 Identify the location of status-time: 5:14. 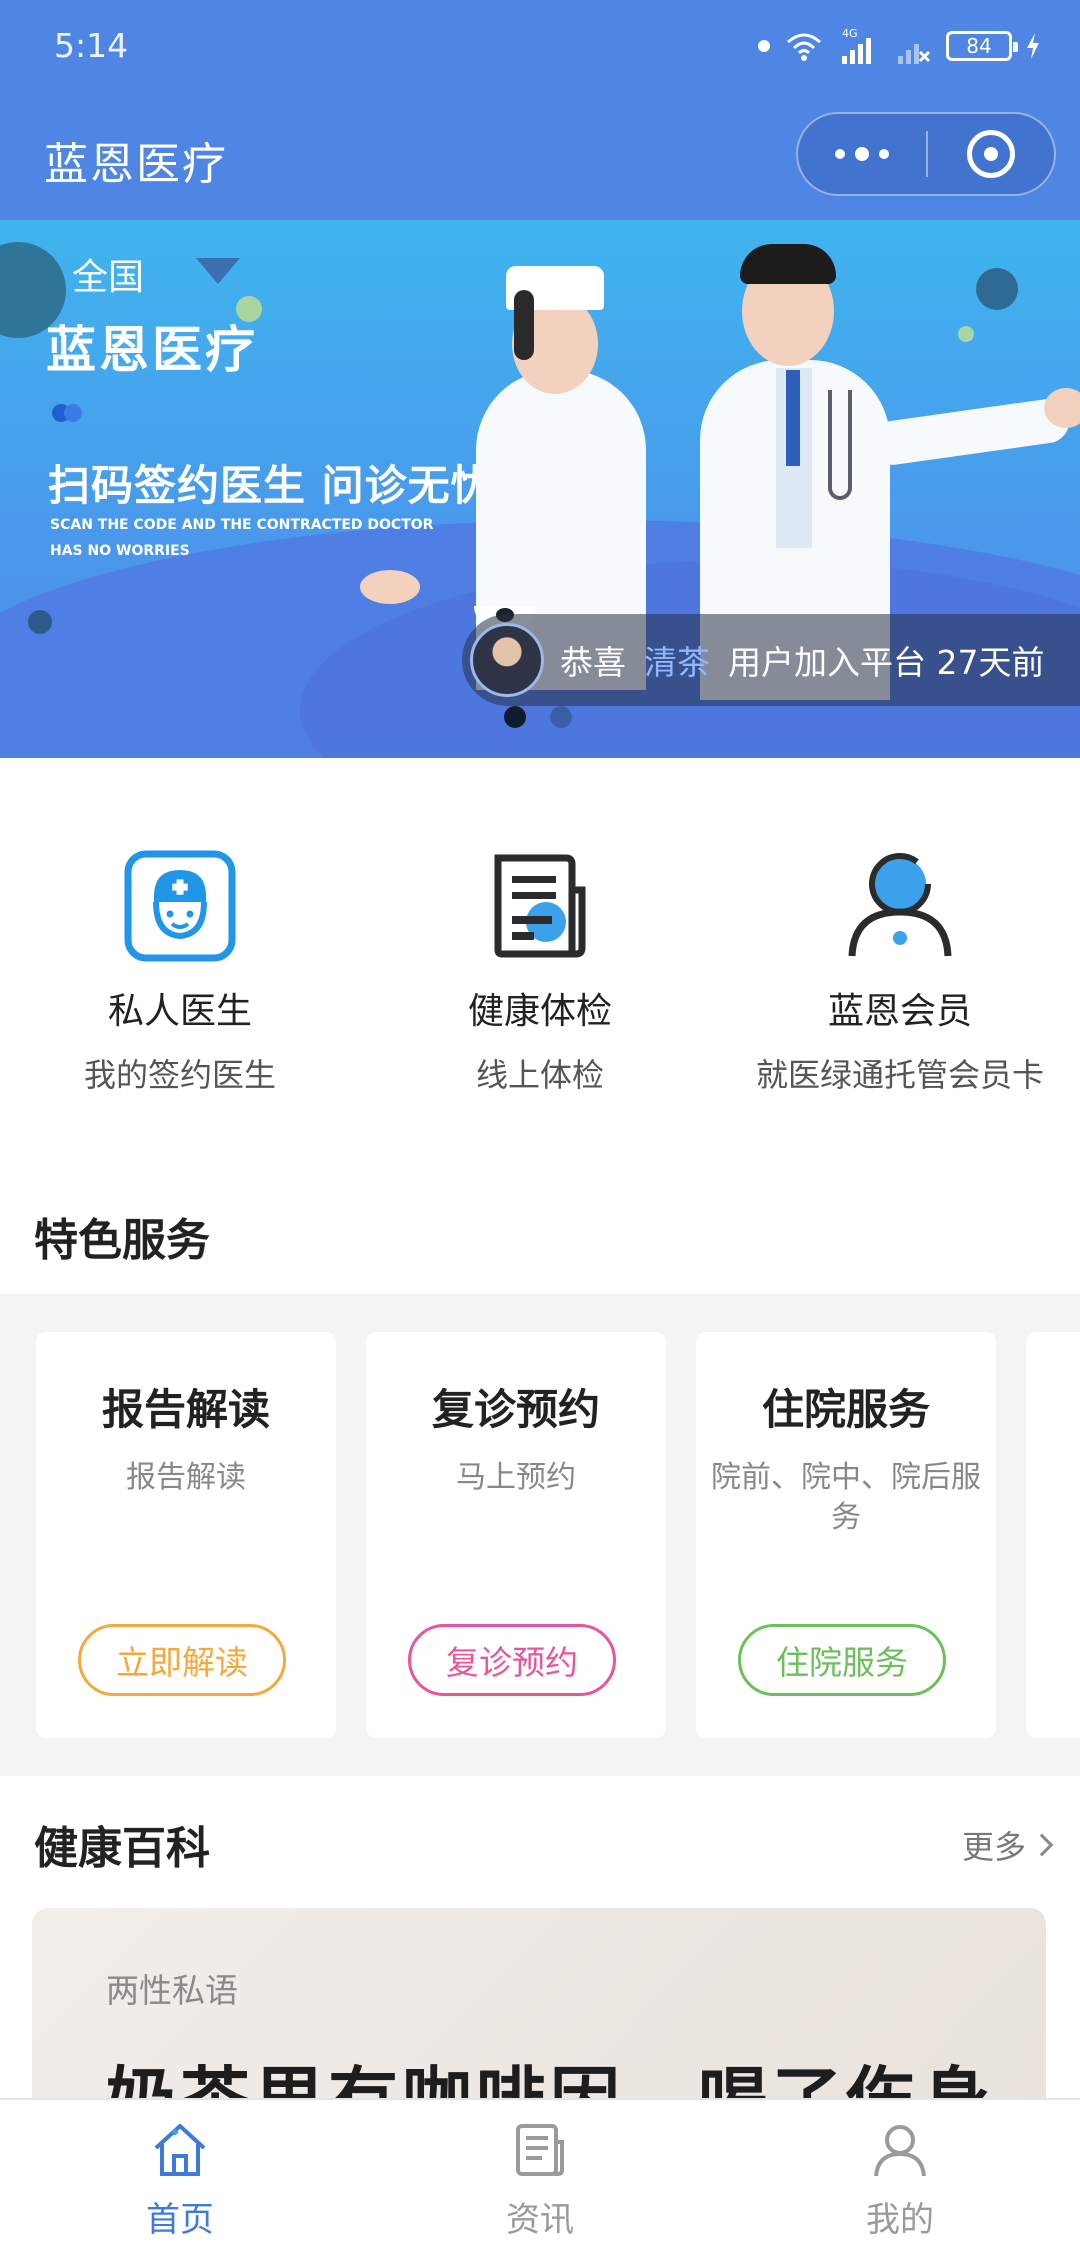
(91, 45).